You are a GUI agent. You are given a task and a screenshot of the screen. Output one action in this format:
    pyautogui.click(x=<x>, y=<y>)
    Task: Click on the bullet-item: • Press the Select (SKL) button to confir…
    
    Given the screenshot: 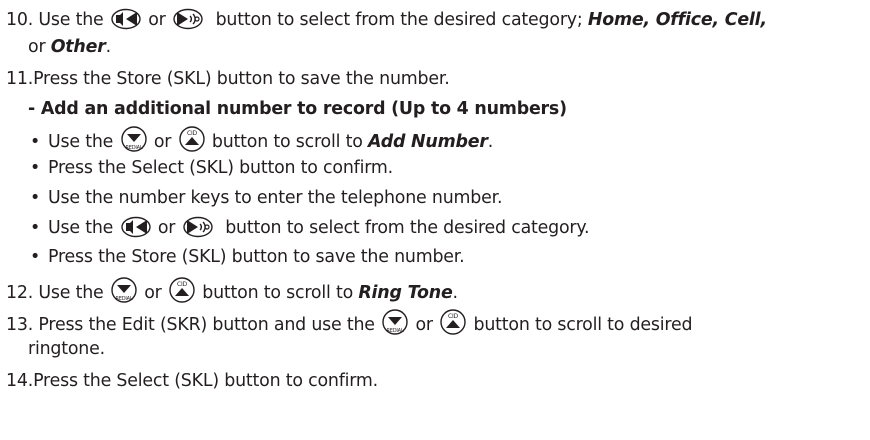 What is the action you would take?
    pyautogui.click(x=211, y=168)
    